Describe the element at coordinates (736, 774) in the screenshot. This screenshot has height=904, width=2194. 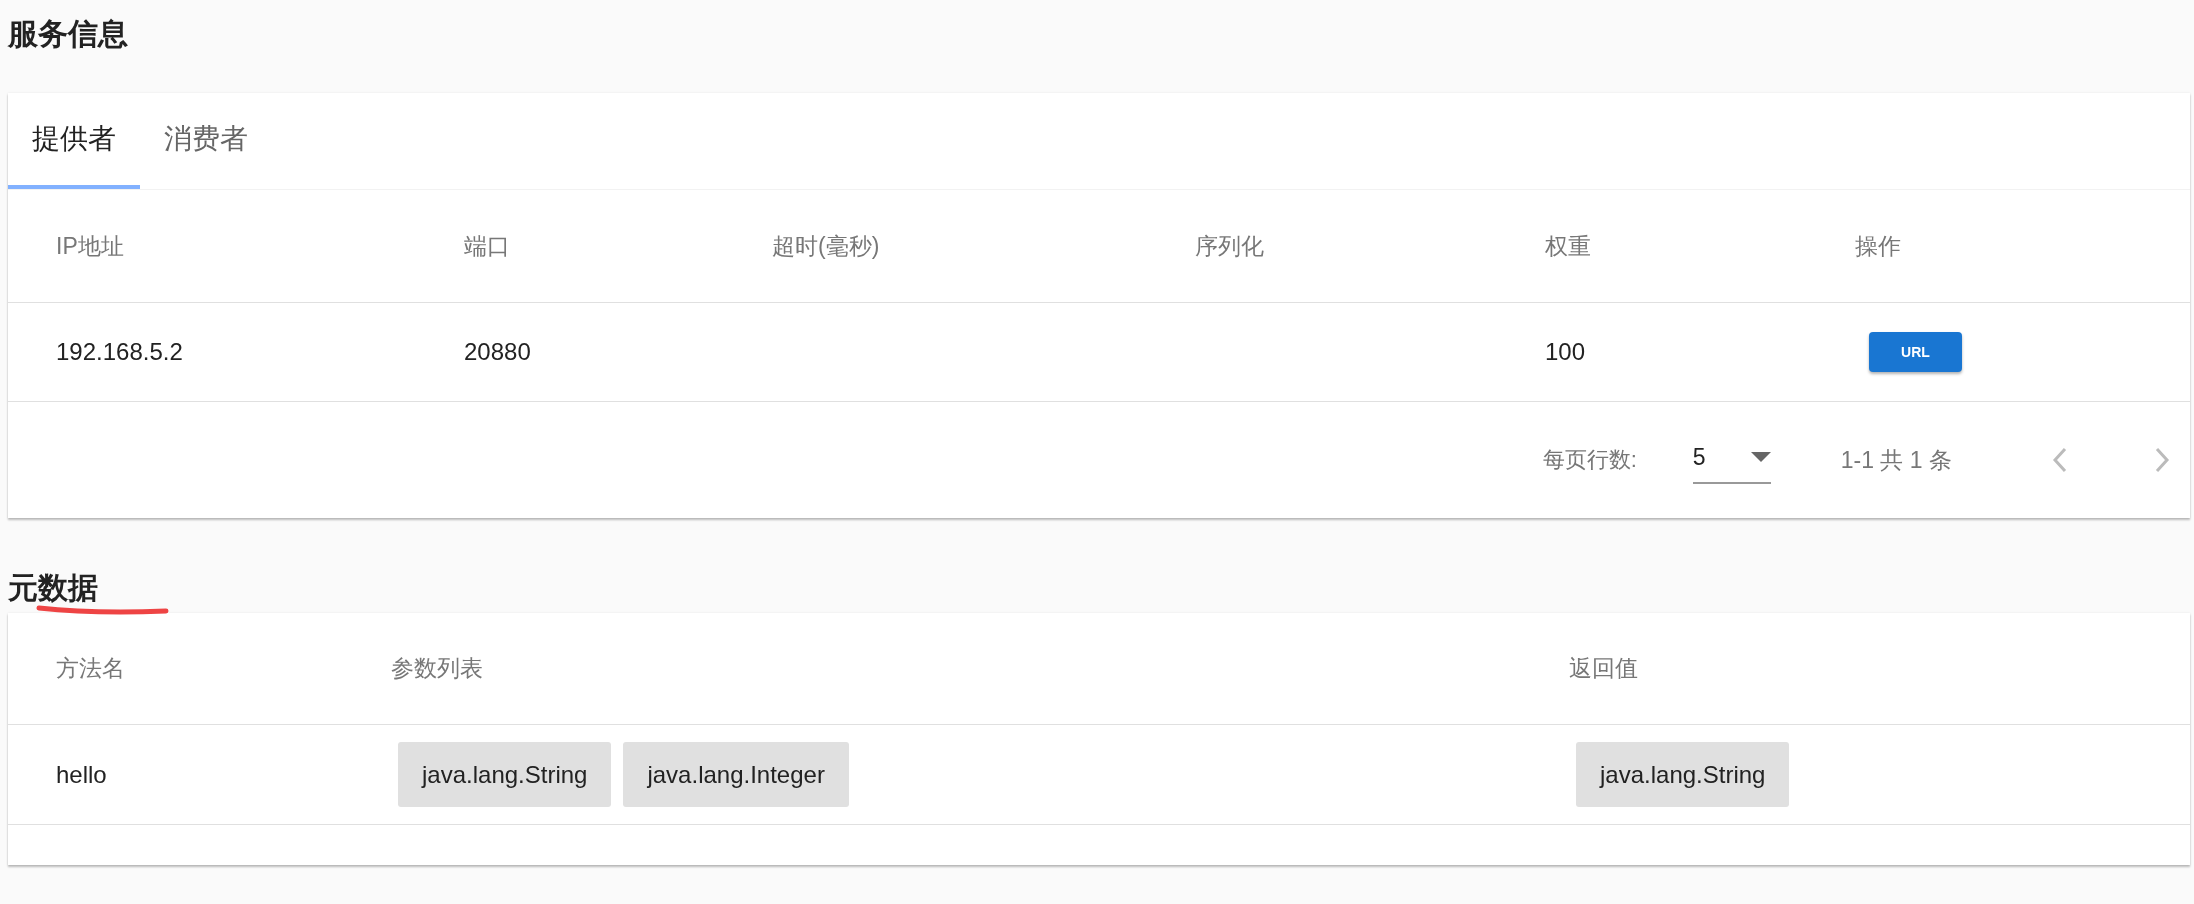
I see `type-chip: java.lang.Integer` at that location.